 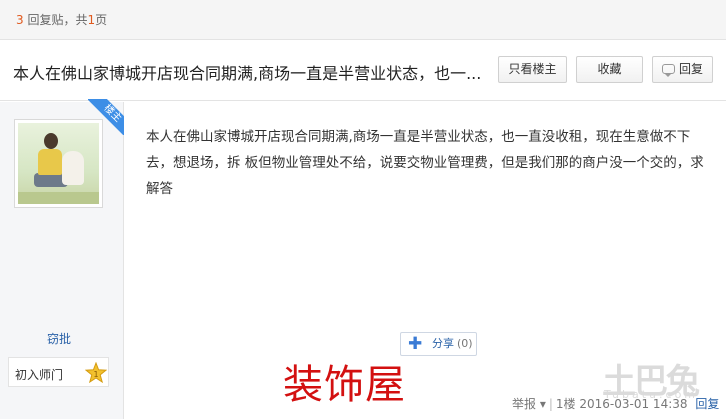 I want to click on watermark-text: 装饰屋, so click(x=344, y=385).